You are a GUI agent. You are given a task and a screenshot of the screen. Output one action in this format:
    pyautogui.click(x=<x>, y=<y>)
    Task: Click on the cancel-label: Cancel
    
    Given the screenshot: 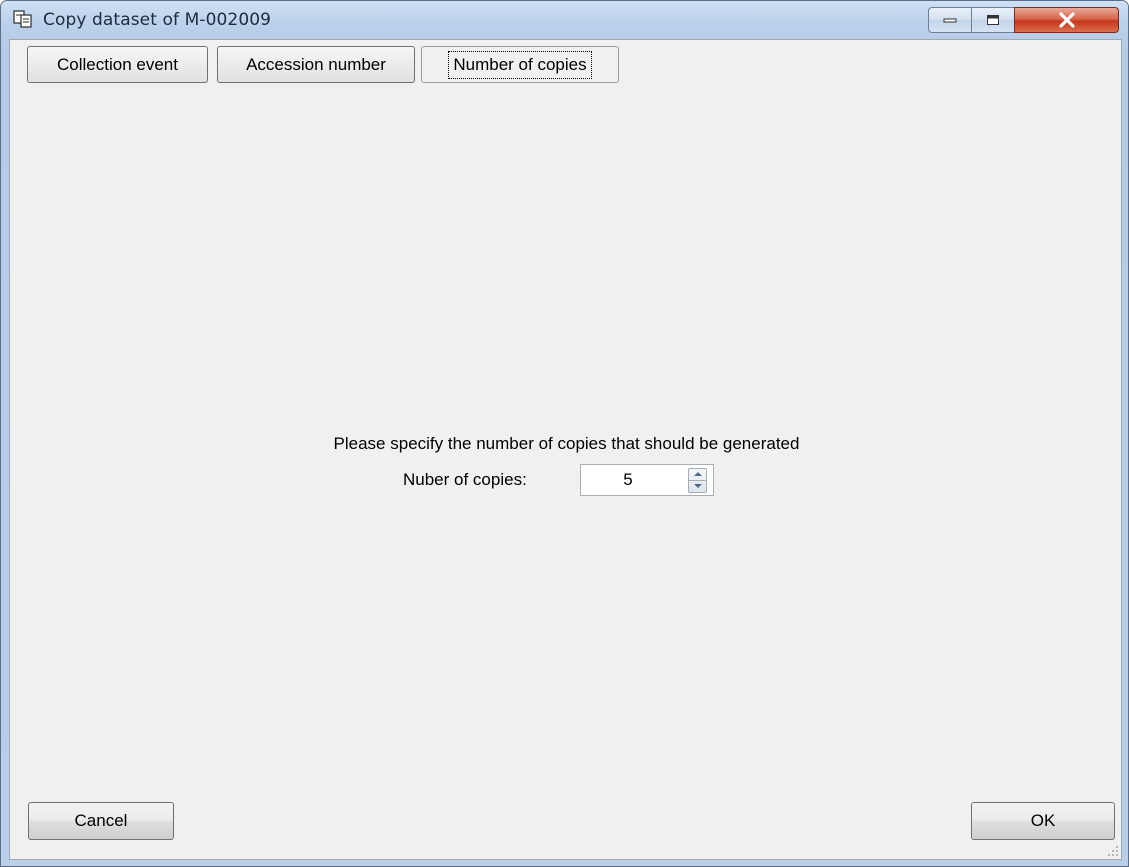 What is the action you would take?
    pyautogui.click(x=101, y=820)
    